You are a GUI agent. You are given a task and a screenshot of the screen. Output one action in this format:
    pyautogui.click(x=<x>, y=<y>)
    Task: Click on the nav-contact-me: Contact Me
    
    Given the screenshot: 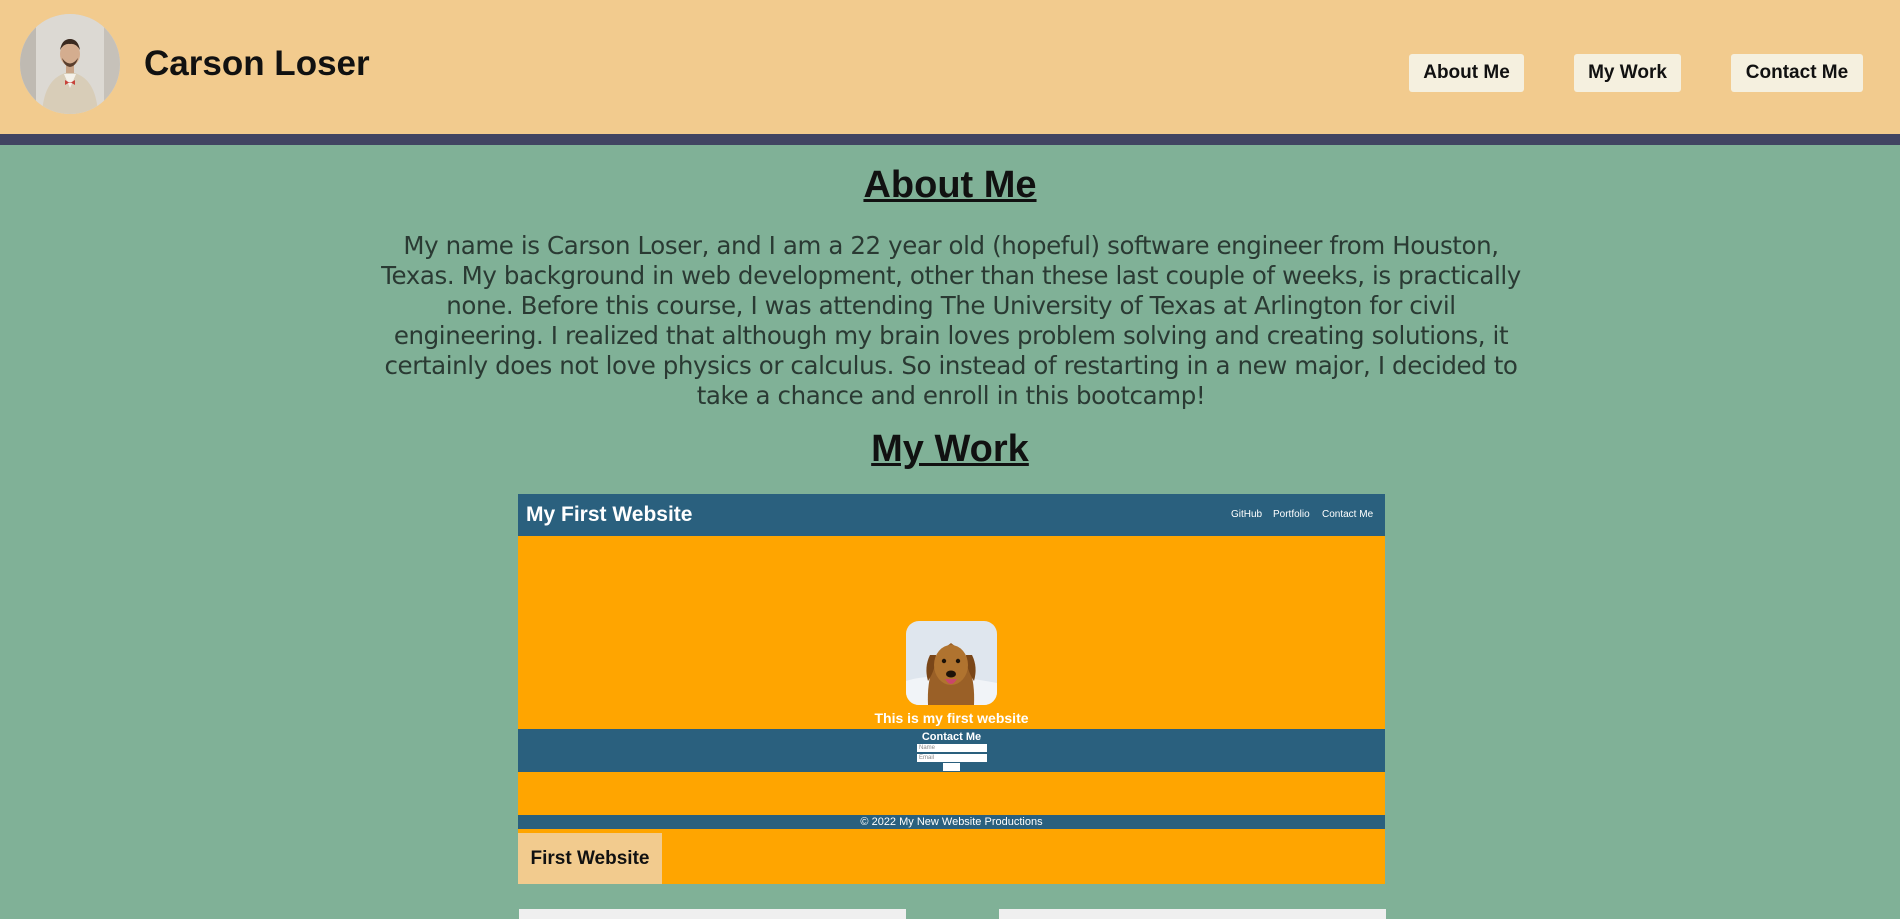 What is the action you would take?
    pyautogui.click(x=1797, y=73)
    